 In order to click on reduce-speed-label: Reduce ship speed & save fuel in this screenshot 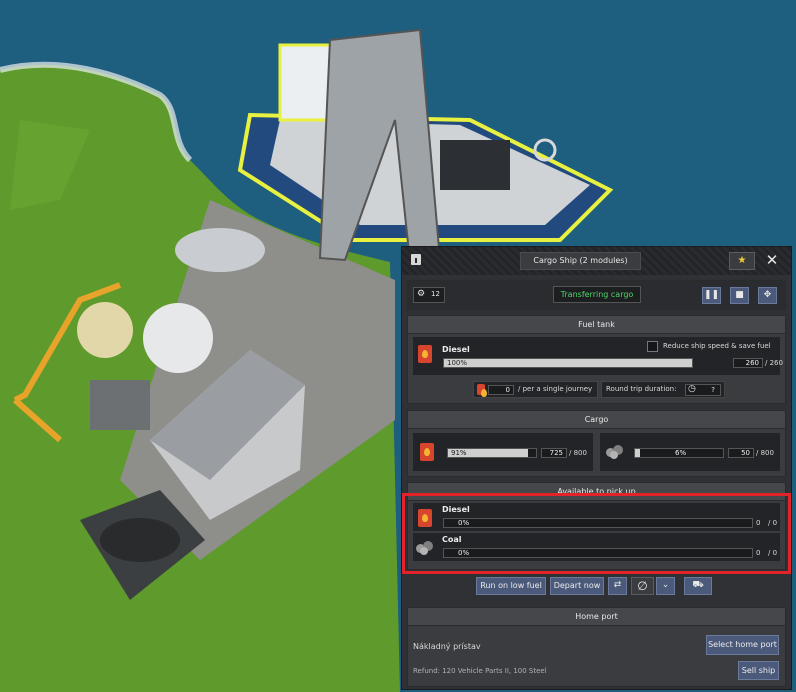, I will do `click(717, 346)`.